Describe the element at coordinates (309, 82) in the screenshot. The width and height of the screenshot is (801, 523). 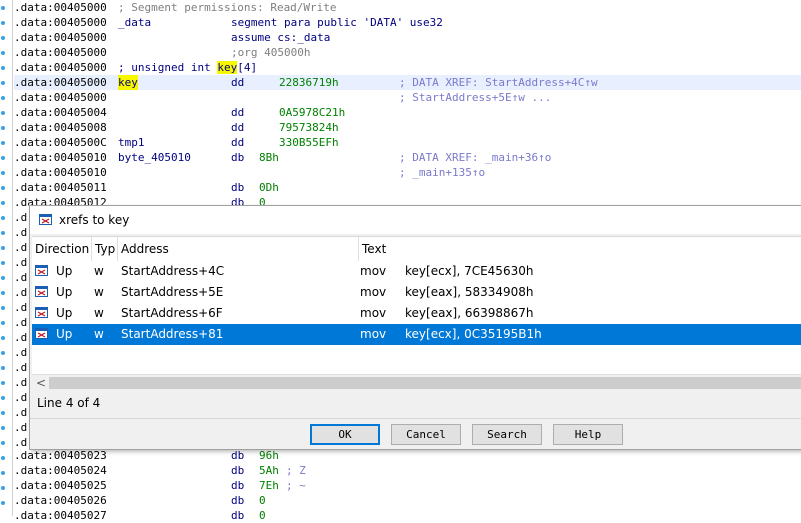
I see `line-operand: 22836719h` at that location.